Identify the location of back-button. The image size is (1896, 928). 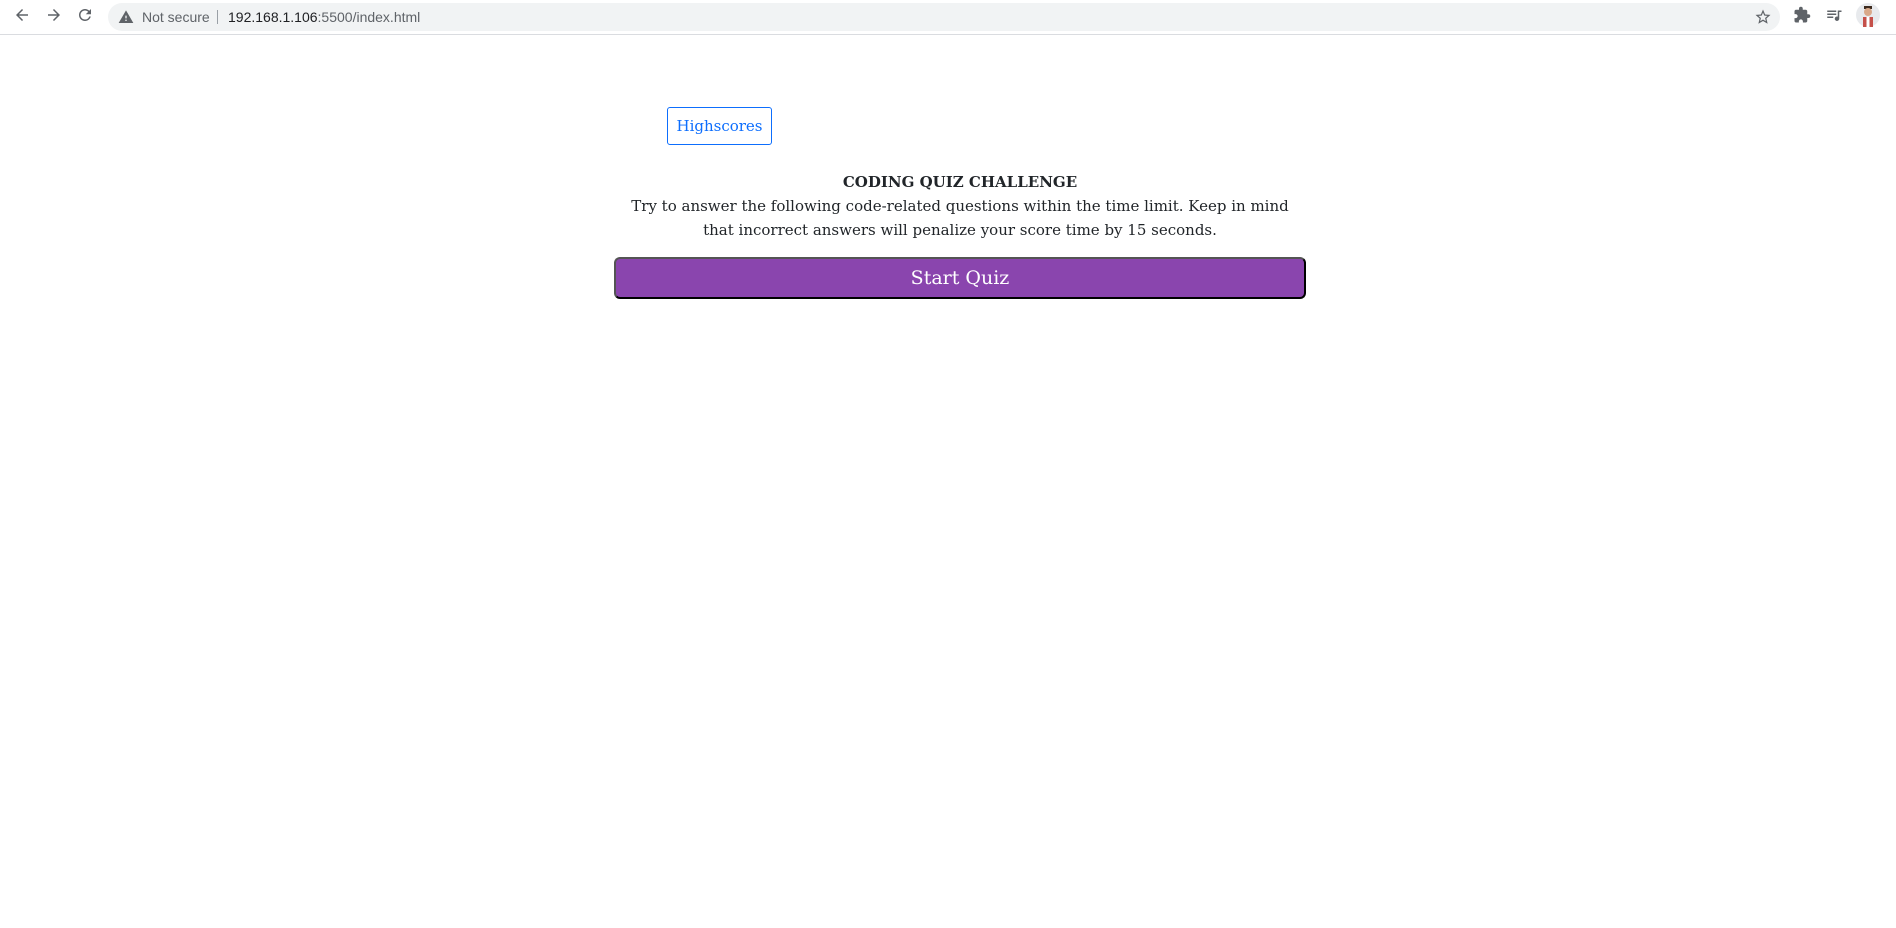
(22, 17).